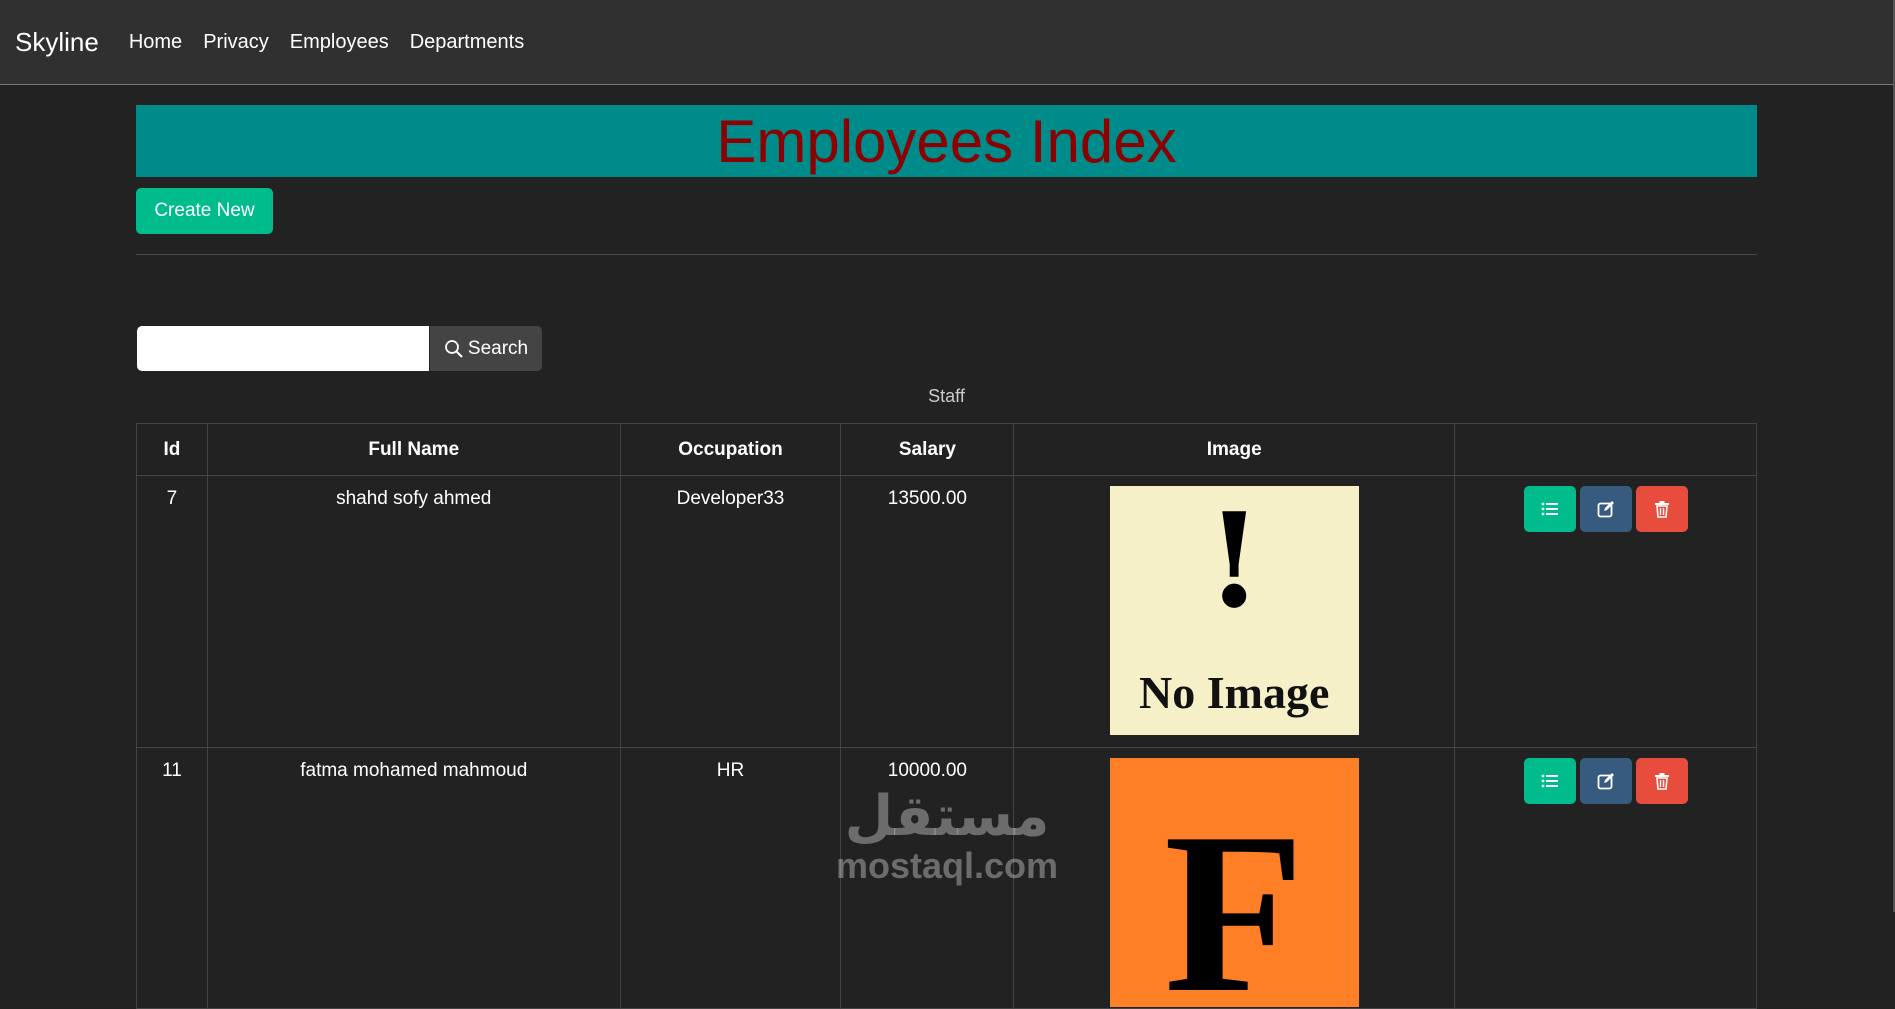  I want to click on cell-salary: 13500.00, so click(927, 611).